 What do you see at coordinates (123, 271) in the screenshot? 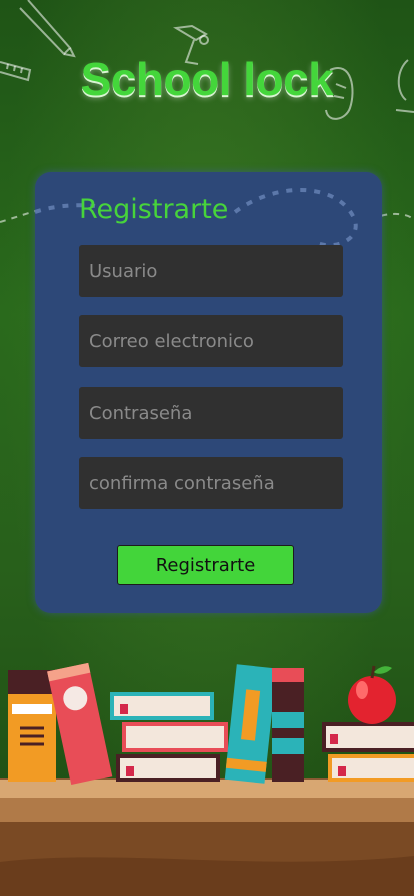
I see `username-placeholder: Usuario` at bounding box center [123, 271].